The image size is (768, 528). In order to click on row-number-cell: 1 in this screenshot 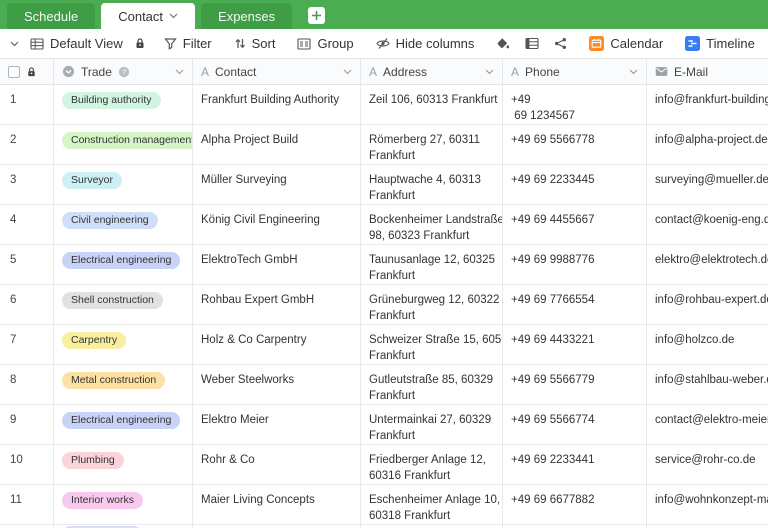, I will do `click(27, 104)`.